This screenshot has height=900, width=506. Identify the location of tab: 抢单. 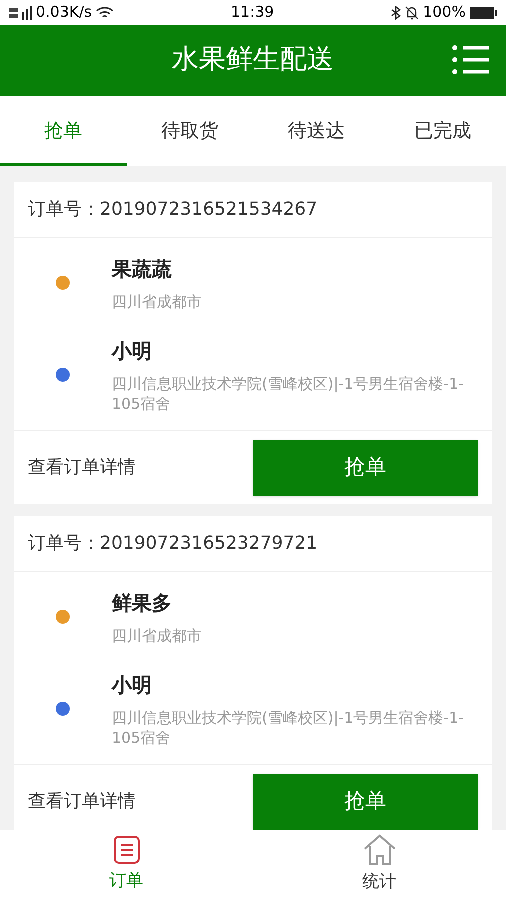
(63, 131).